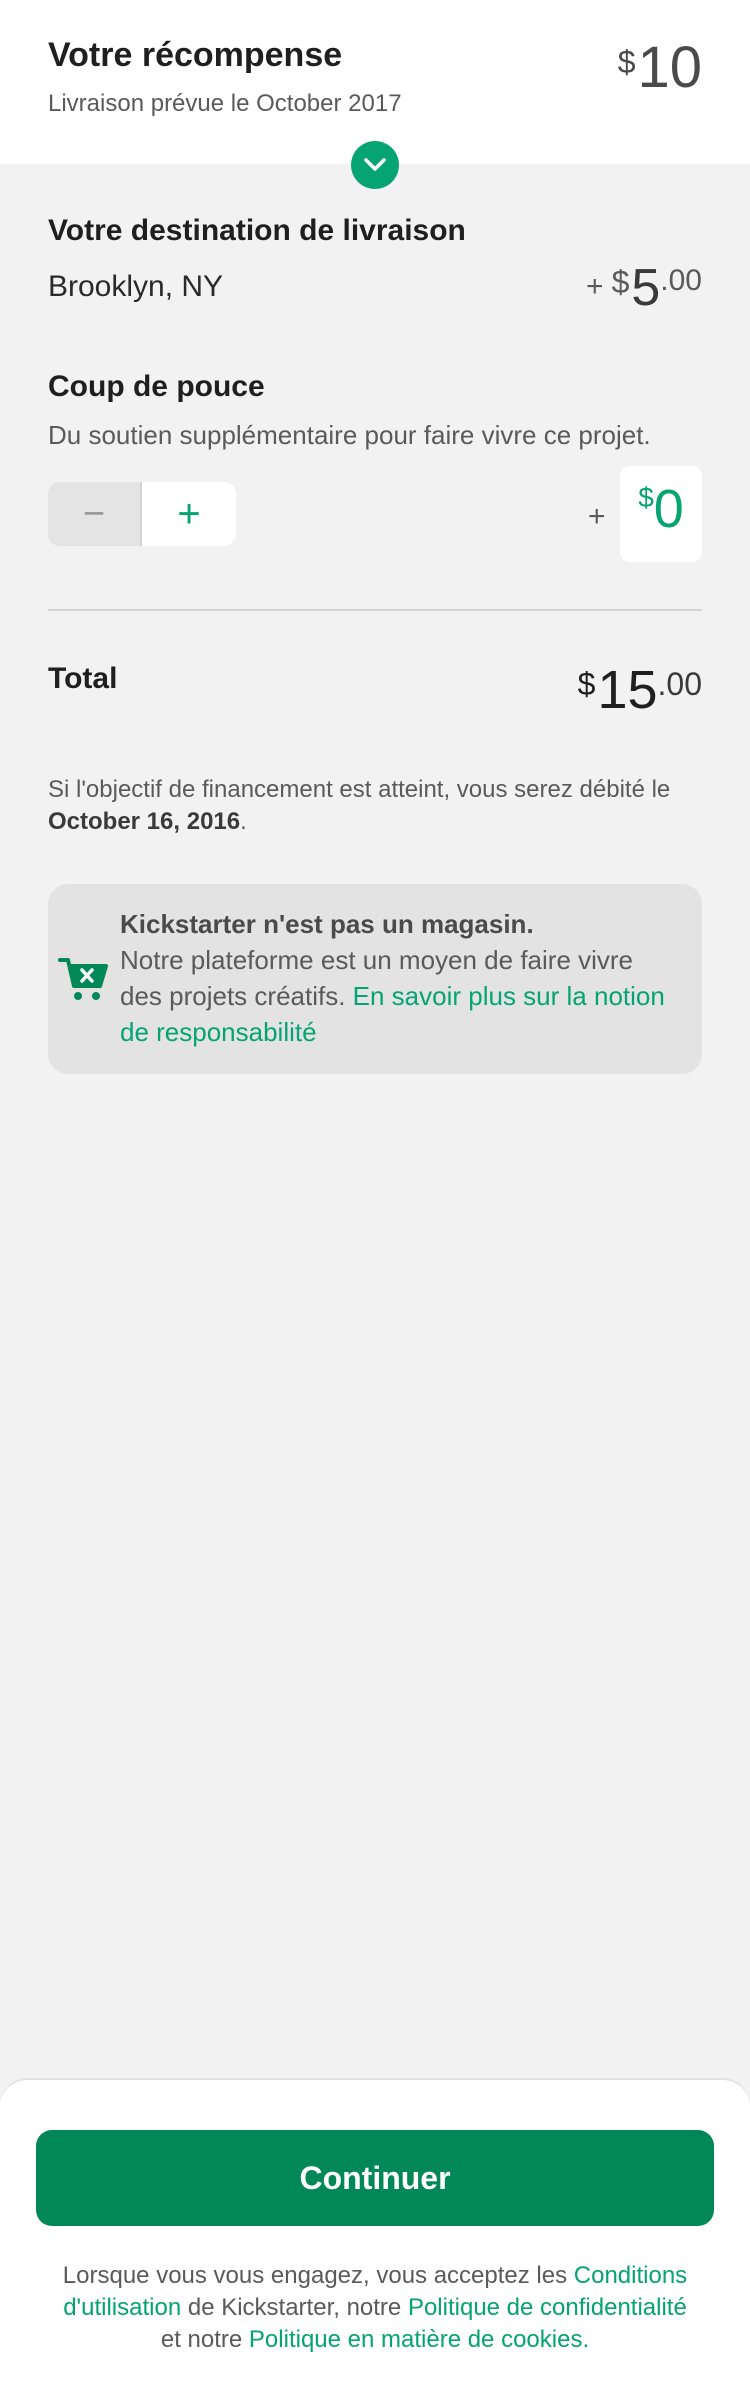  I want to click on shipping-location: Brooklyn, NY, so click(135, 287).